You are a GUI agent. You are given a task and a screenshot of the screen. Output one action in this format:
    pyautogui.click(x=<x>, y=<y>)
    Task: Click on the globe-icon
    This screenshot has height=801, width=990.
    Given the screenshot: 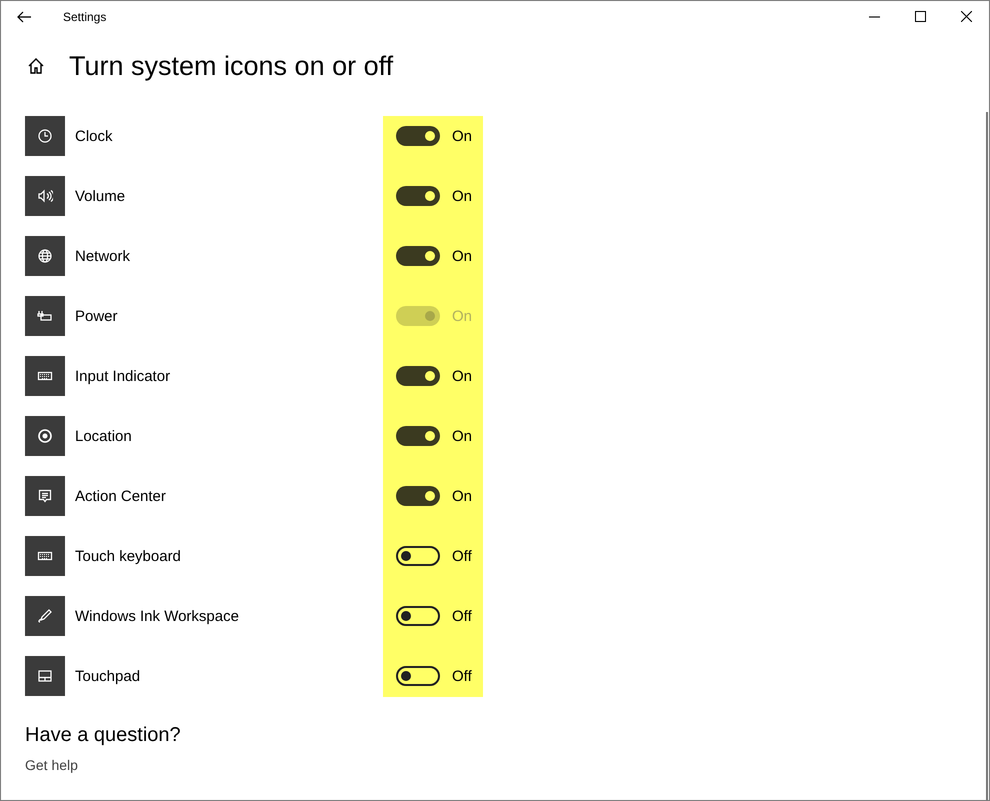 What is the action you would take?
    pyautogui.click(x=45, y=256)
    